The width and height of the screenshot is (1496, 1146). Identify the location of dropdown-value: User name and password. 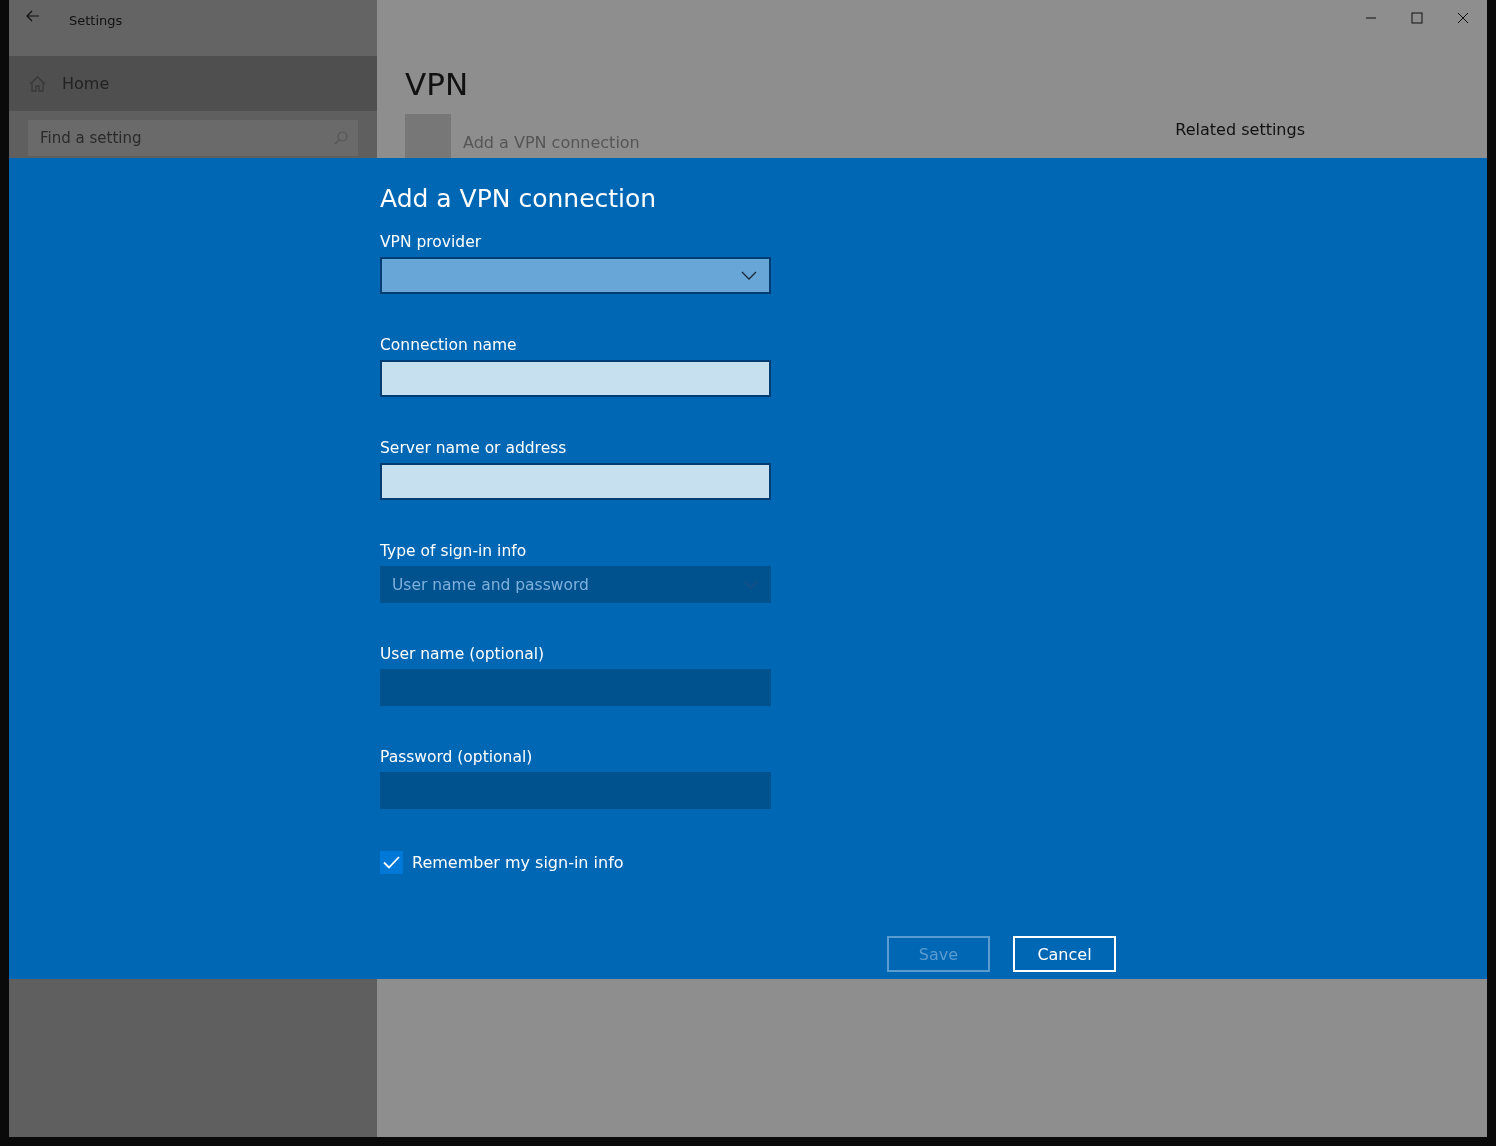
(491, 584).